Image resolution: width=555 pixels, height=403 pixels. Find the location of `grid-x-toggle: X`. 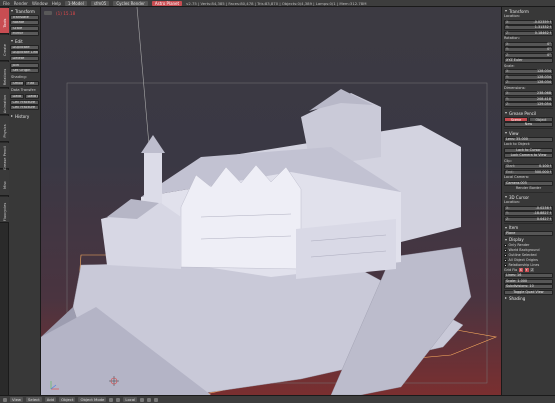

grid-x-toggle: X is located at coordinates (520, 270).